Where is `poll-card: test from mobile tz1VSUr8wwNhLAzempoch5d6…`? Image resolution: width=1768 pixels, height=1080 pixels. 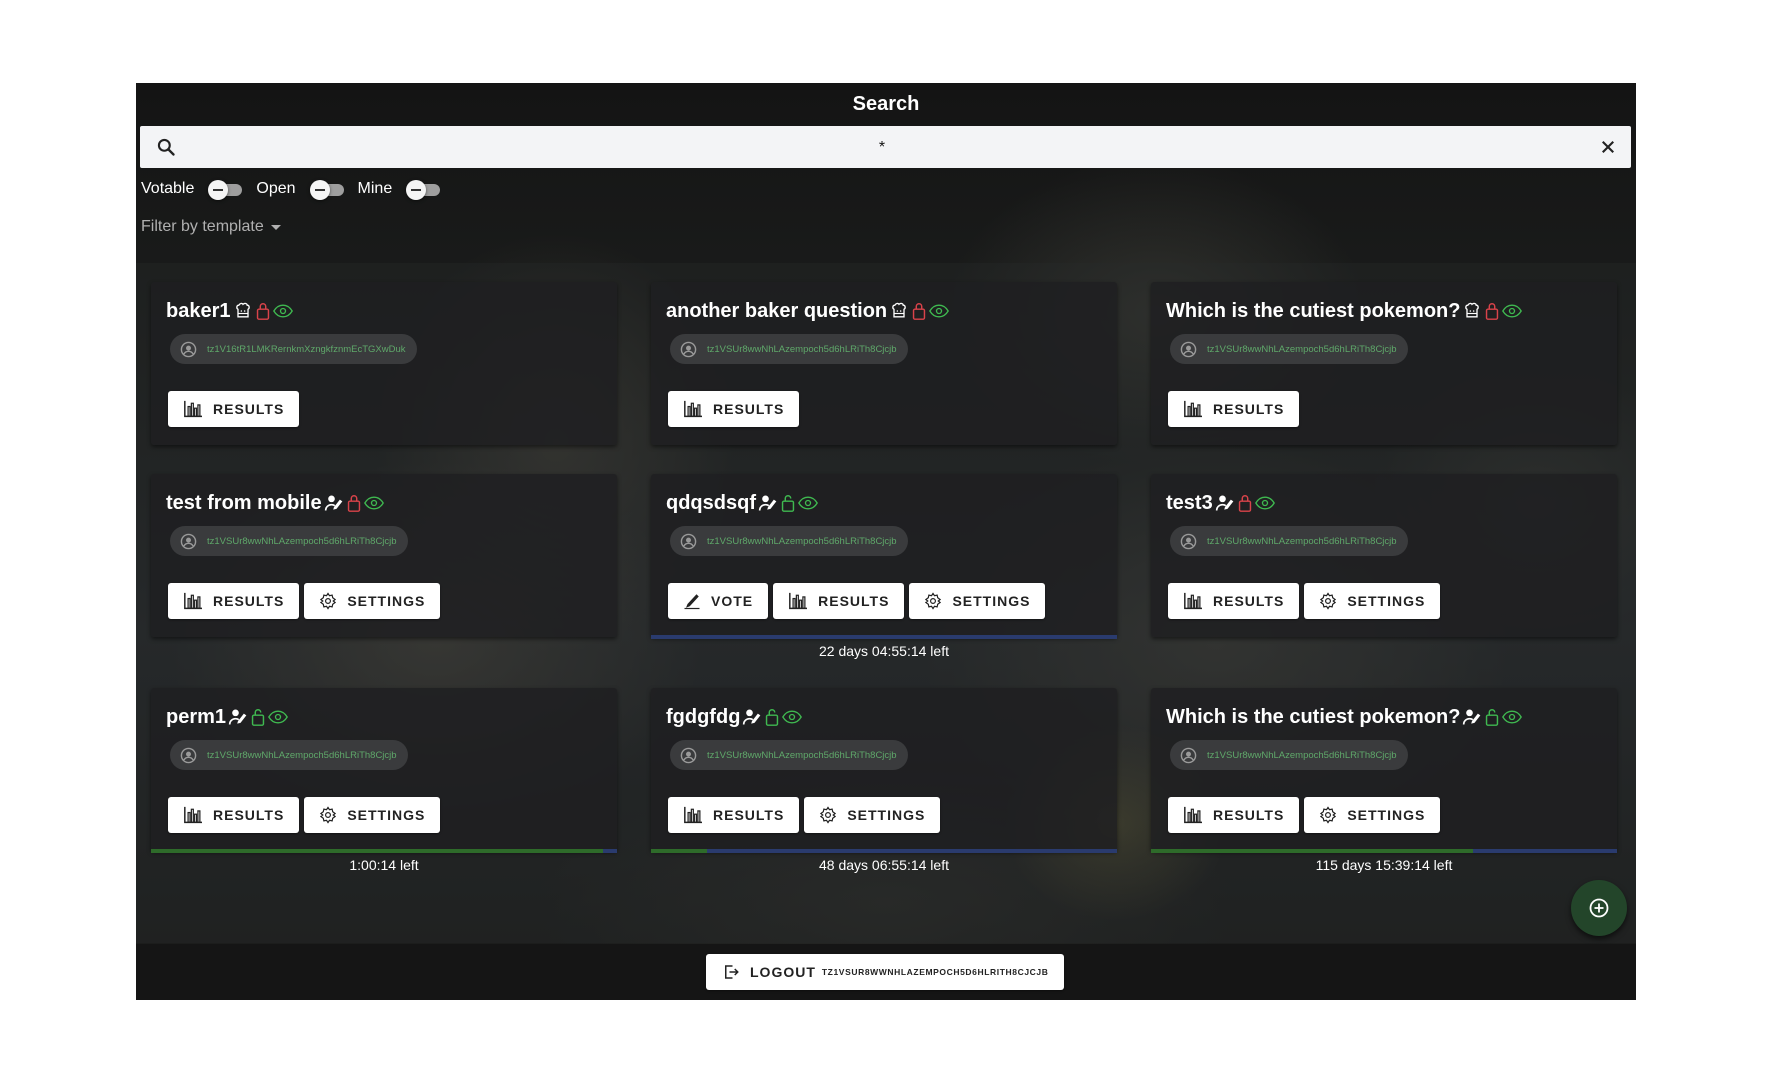
poll-card: test from mobile tz1VSUr8wwNhLAzempoch5d6… is located at coordinates (384, 555).